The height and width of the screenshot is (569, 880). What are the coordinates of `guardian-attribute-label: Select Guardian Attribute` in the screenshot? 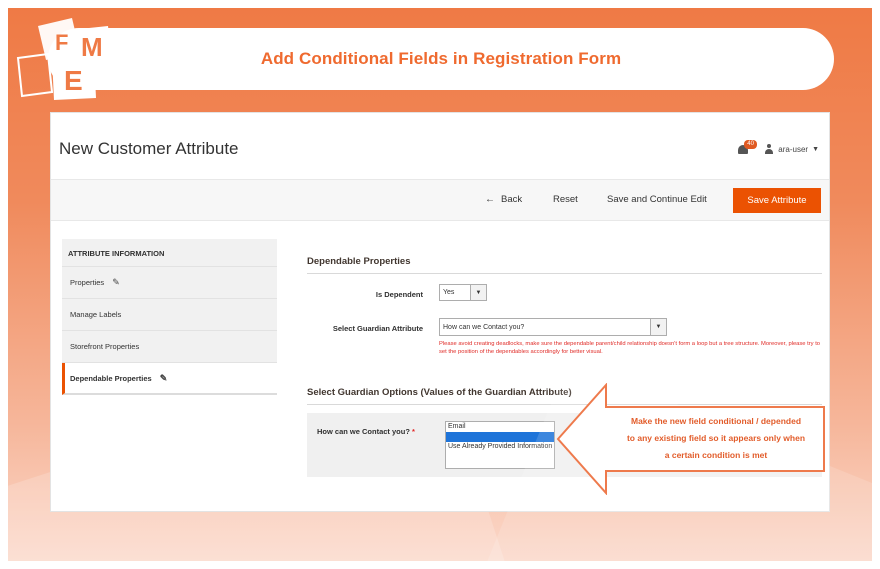 It's located at (377, 328).